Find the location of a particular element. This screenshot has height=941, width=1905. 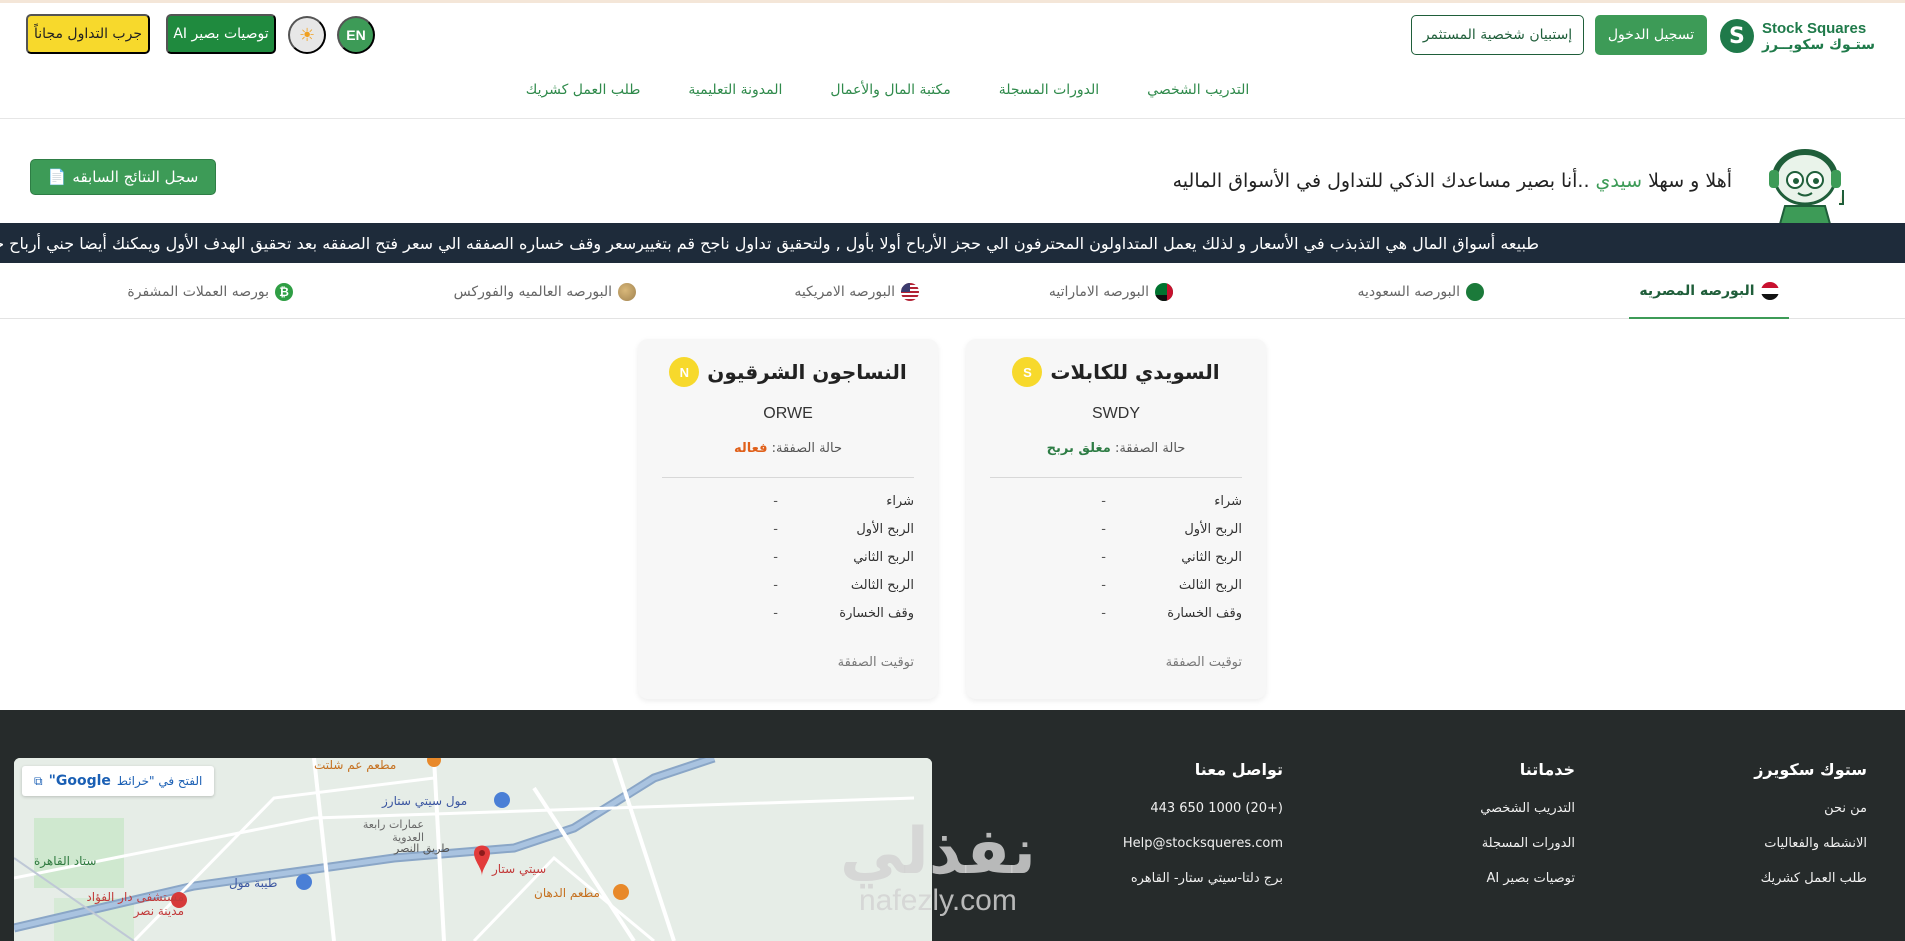

document-icon: 📄 is located at coordinates (57, 177).